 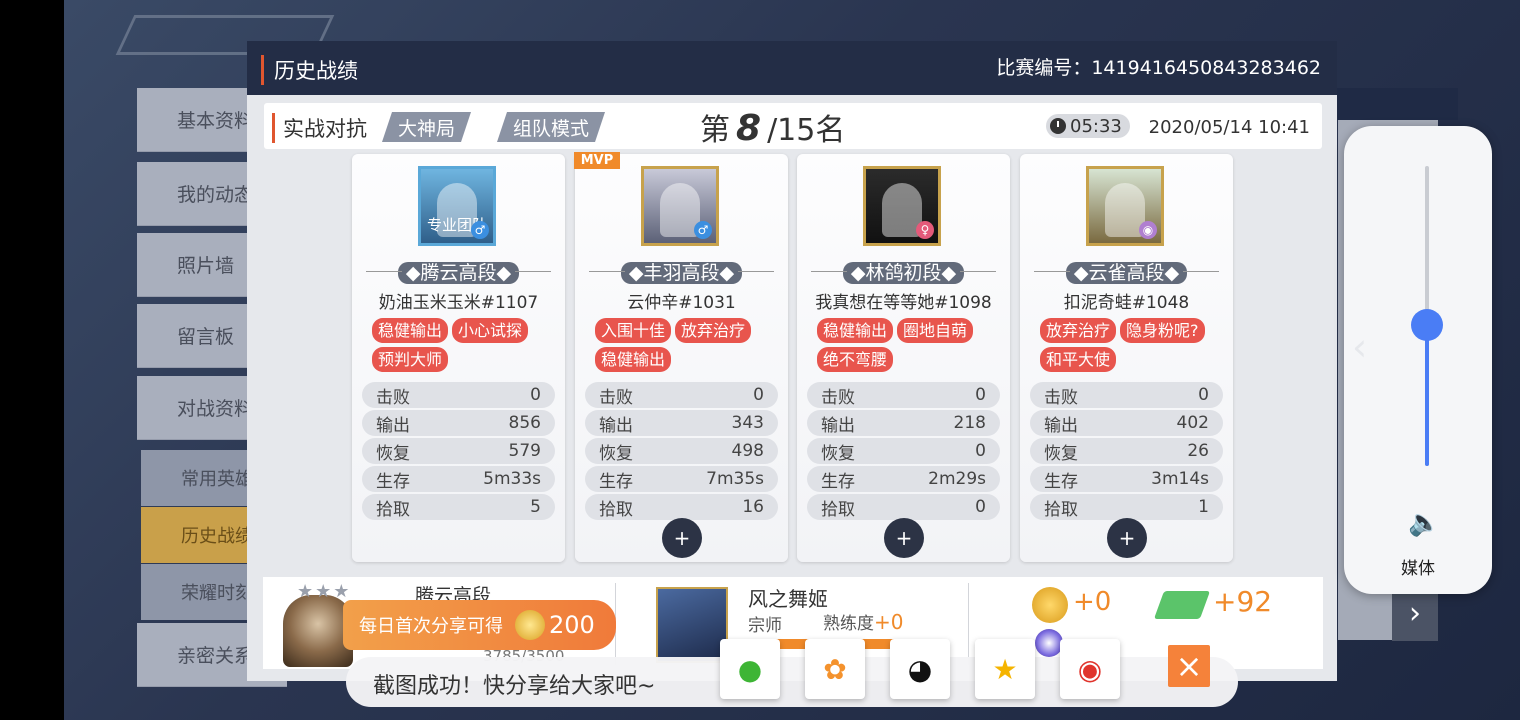 What do you see at coordinates (747, 451) in the screenshot?
I see `stat-value: 498` at bounding box center [747, 451].